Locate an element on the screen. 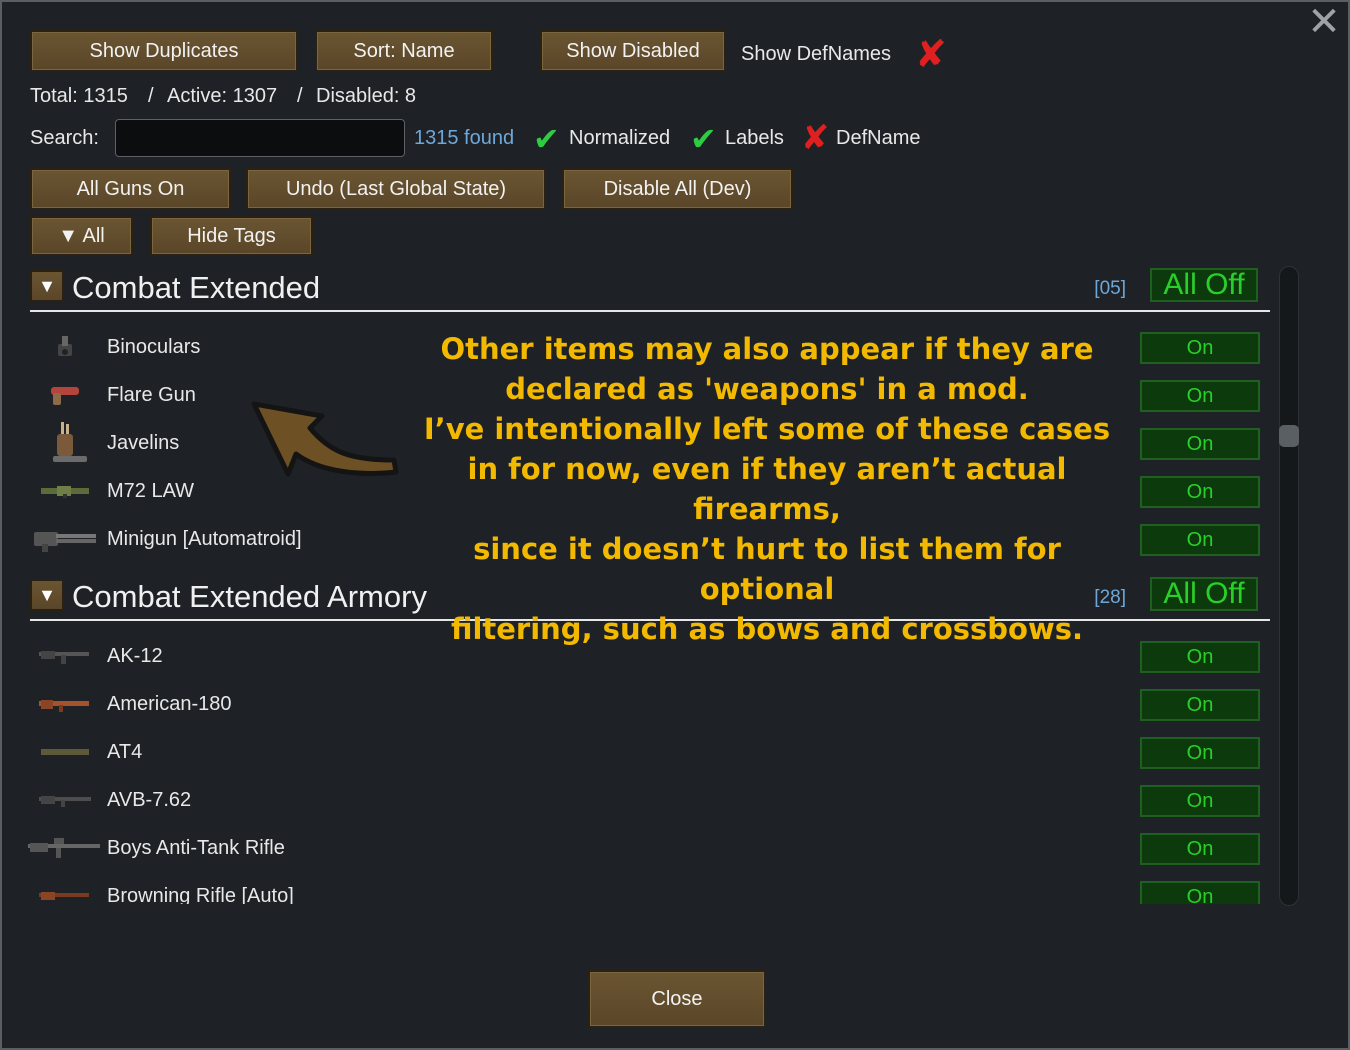 This screenshot has width=1350, height=1050. annotation-line: declared as 'weapons' in a mod. is located at coordinates (767, 389).